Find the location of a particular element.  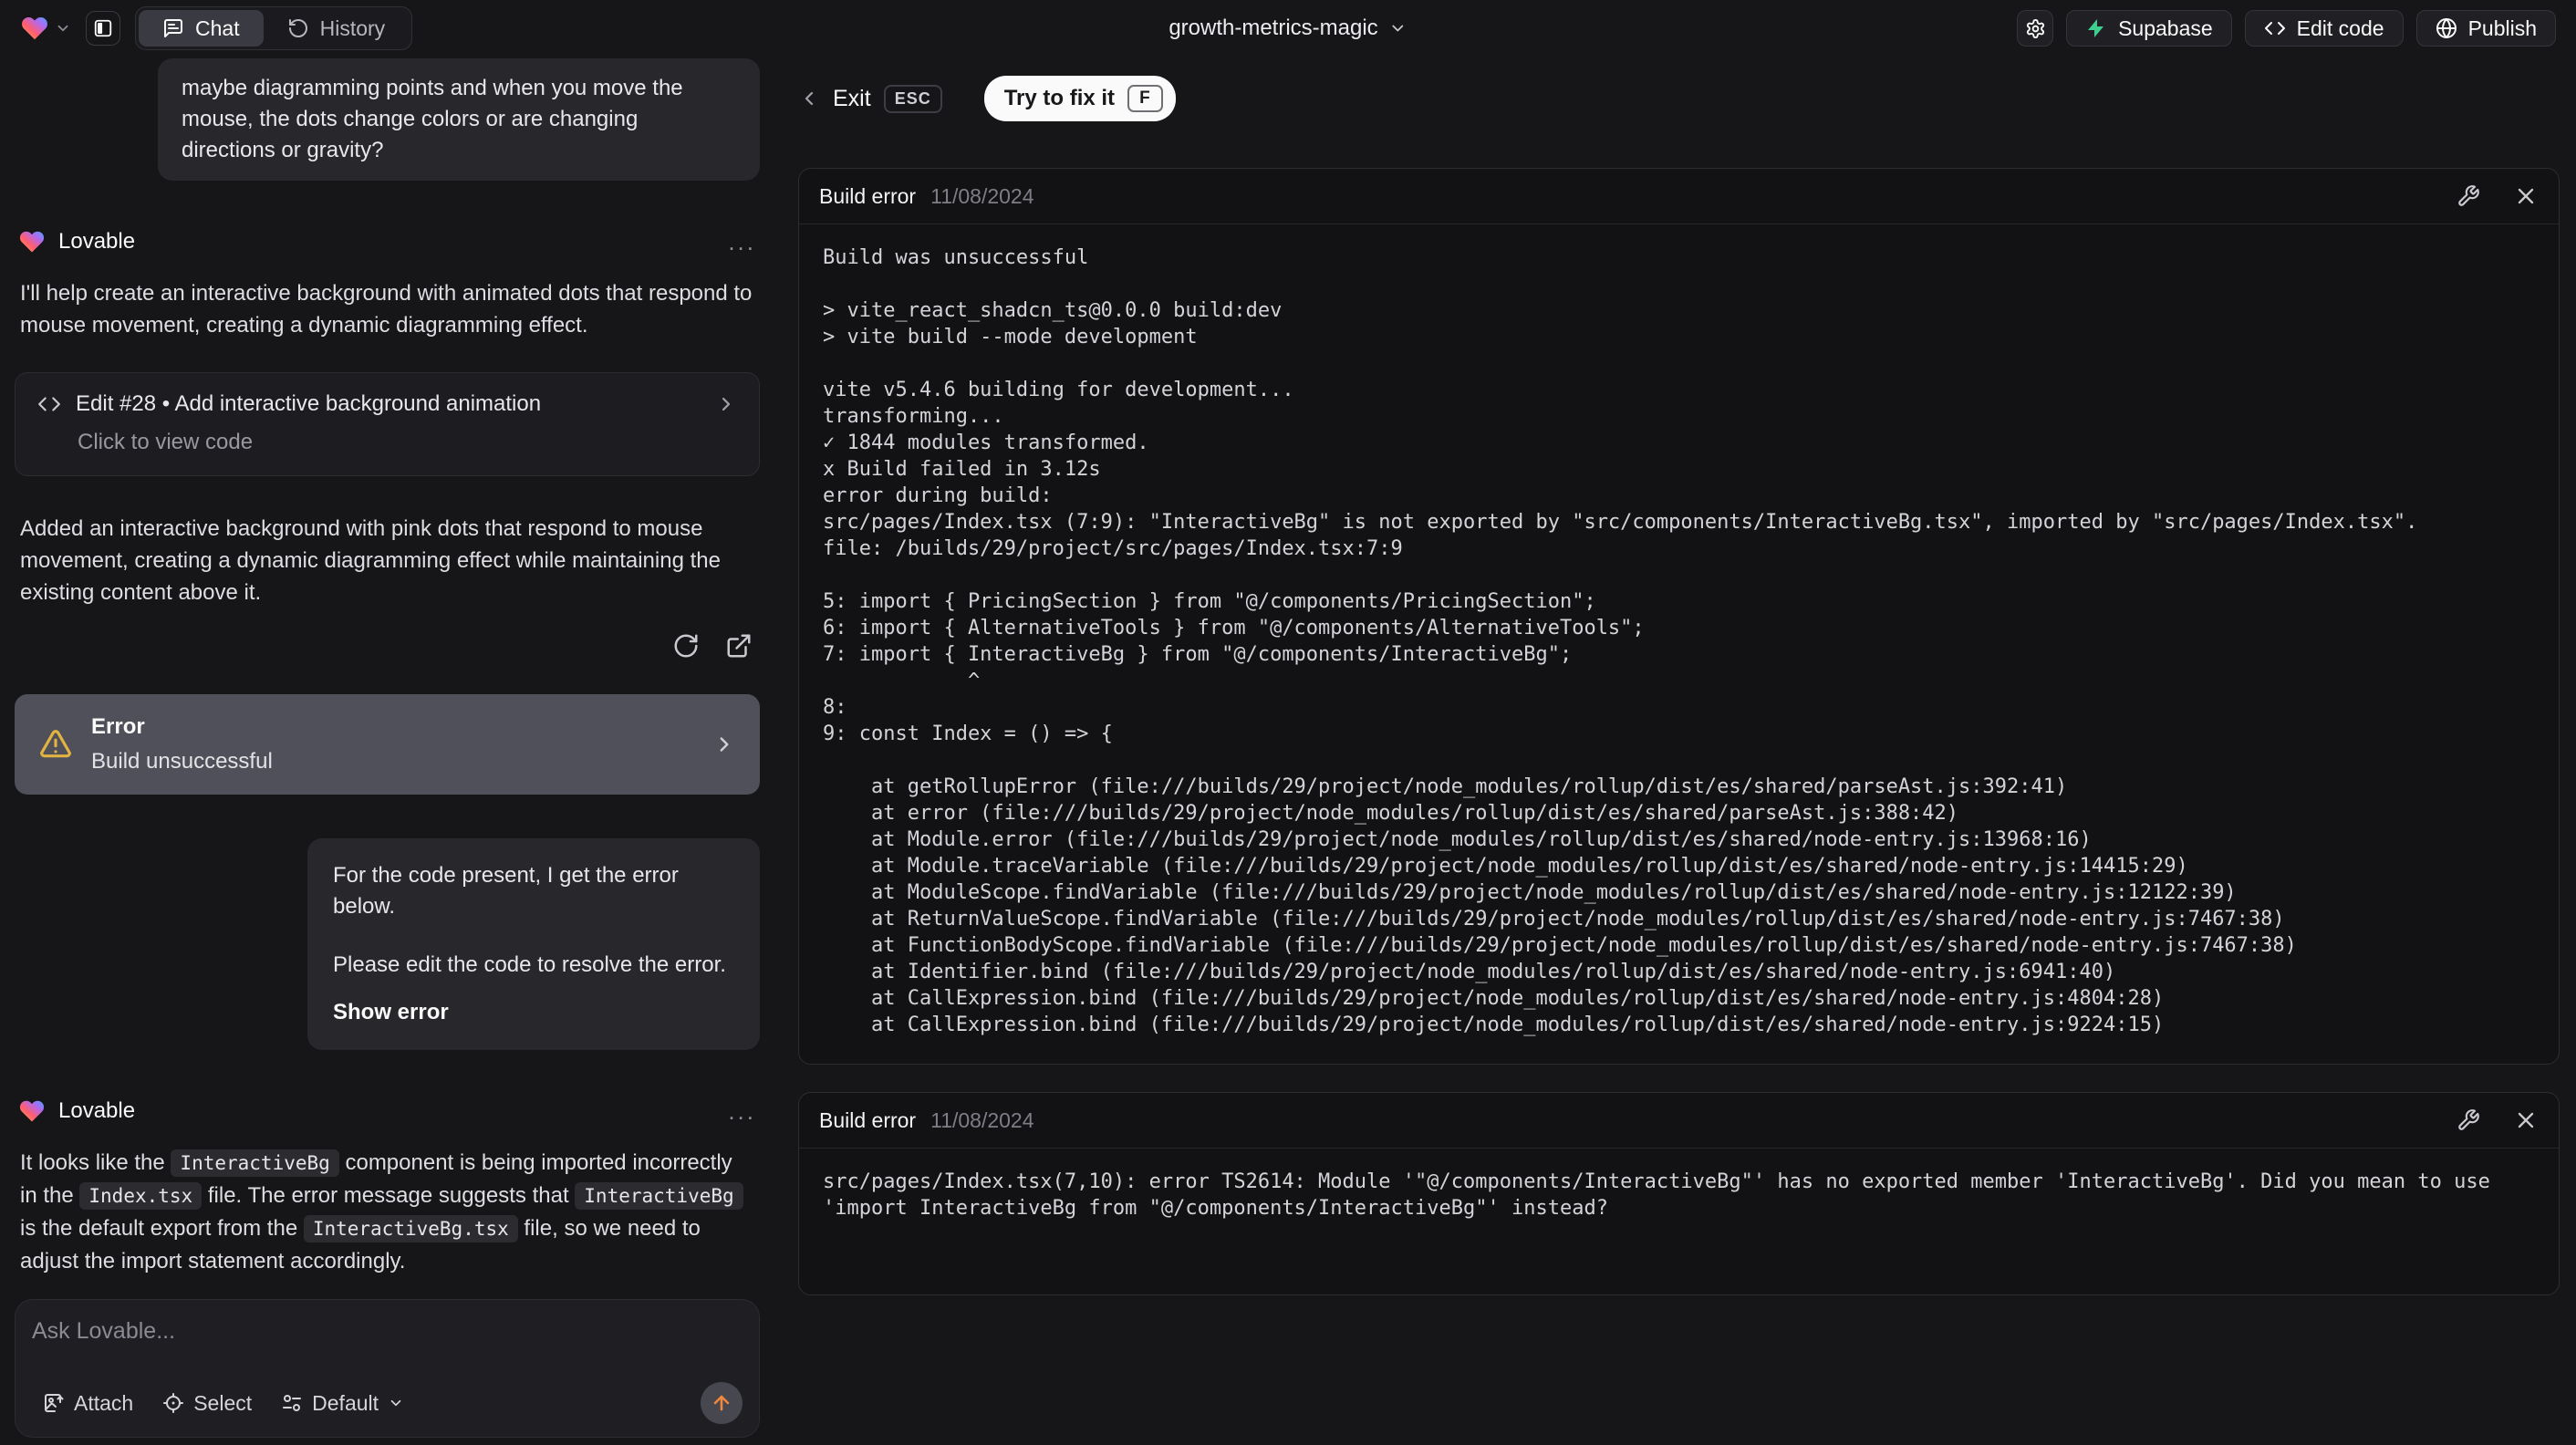

chat-bubble-icon is located at coordinates (173, 28).